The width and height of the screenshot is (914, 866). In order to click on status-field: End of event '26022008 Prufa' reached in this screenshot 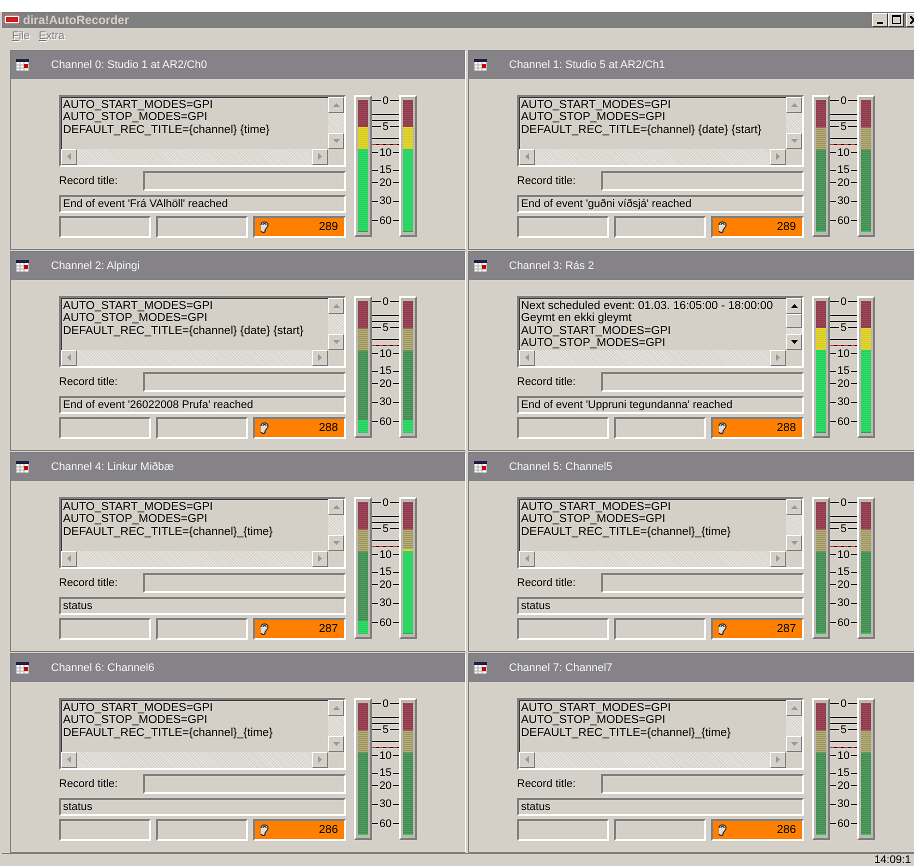, I will do `click(202, 405)`.